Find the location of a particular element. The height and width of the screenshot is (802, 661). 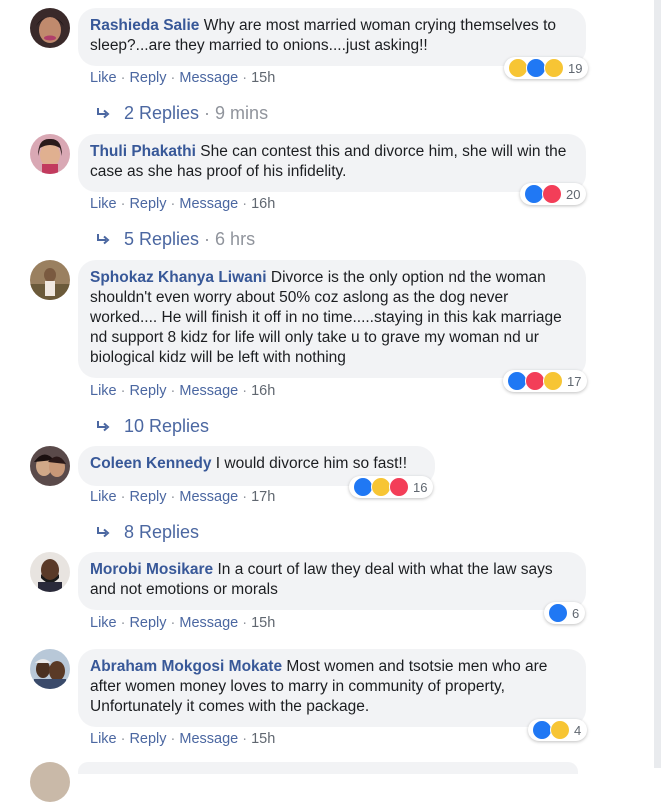

reaction-summary: 19 is located at coordinates (546, 68).